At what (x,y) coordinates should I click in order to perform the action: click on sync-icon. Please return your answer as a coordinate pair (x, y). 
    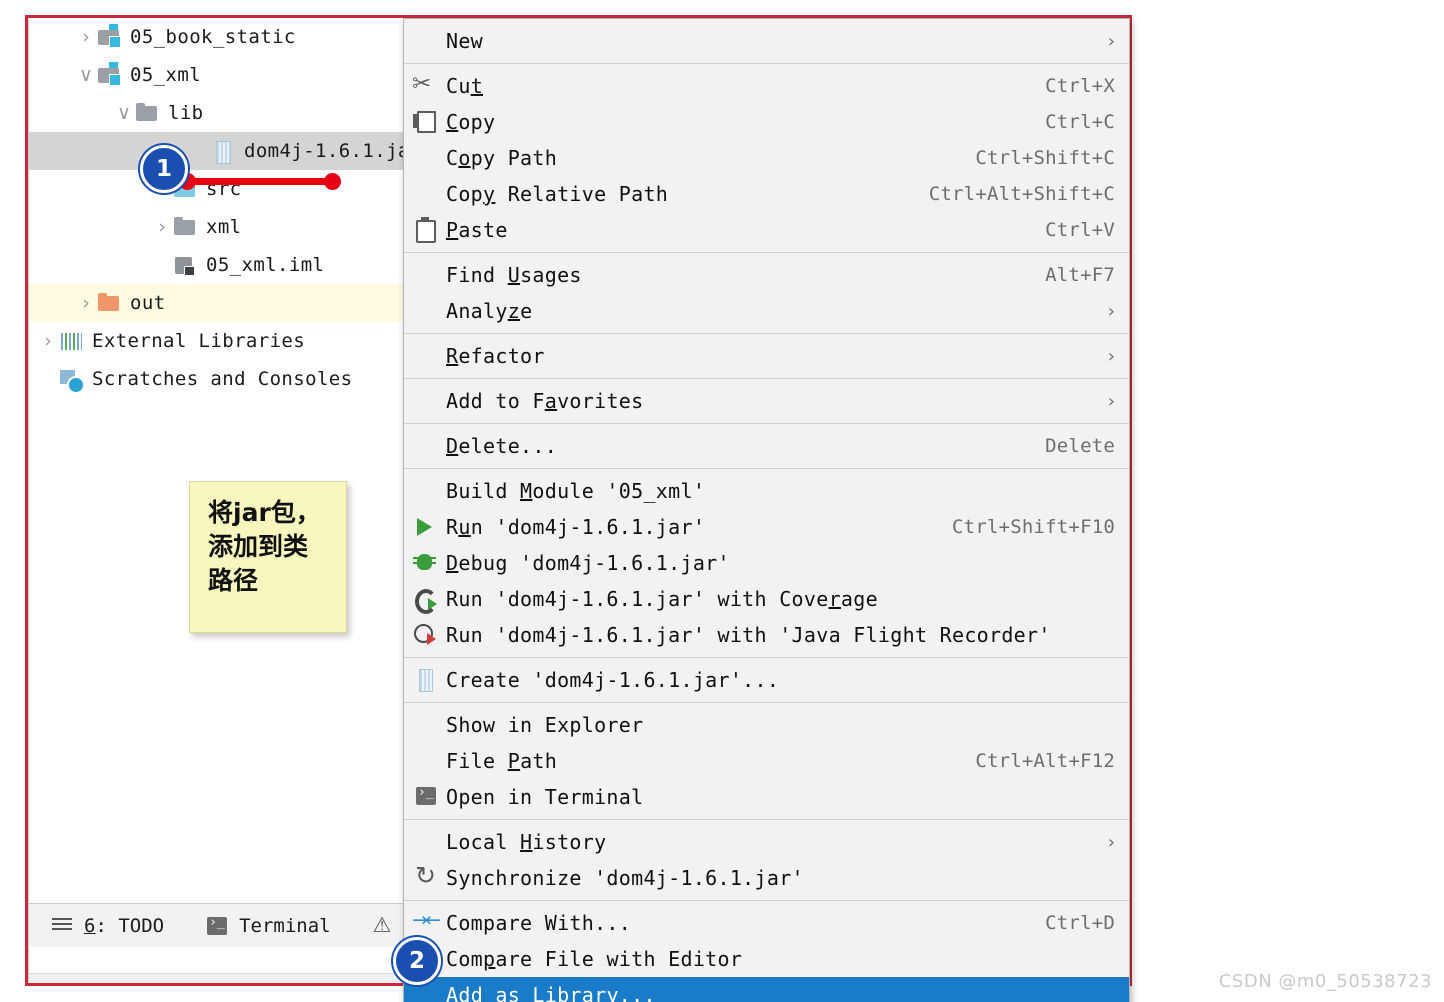
    Looking at the image, I should click on (425, 876).